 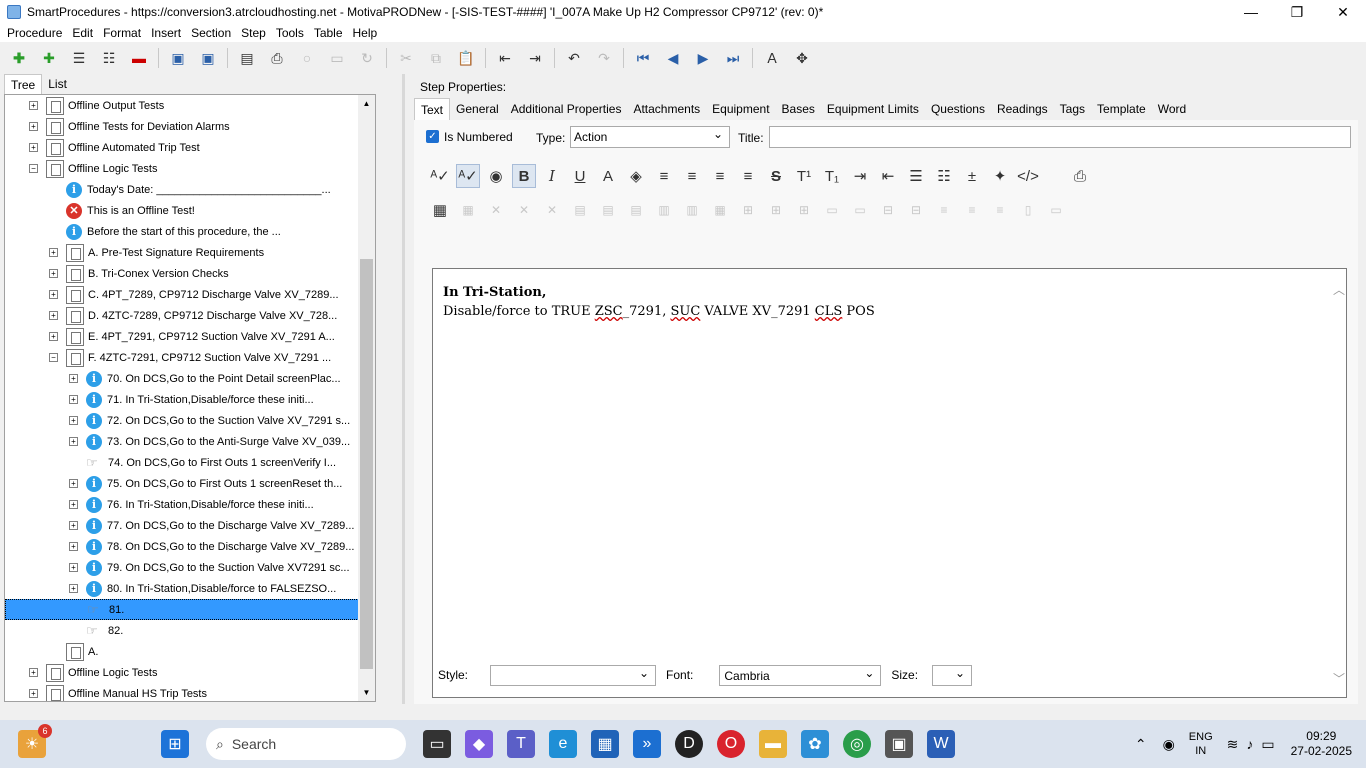 What do you see at coordinates (604, 58) in the screenshot?
I see `redo-icon: ↷` at bounding box center [604, 58].